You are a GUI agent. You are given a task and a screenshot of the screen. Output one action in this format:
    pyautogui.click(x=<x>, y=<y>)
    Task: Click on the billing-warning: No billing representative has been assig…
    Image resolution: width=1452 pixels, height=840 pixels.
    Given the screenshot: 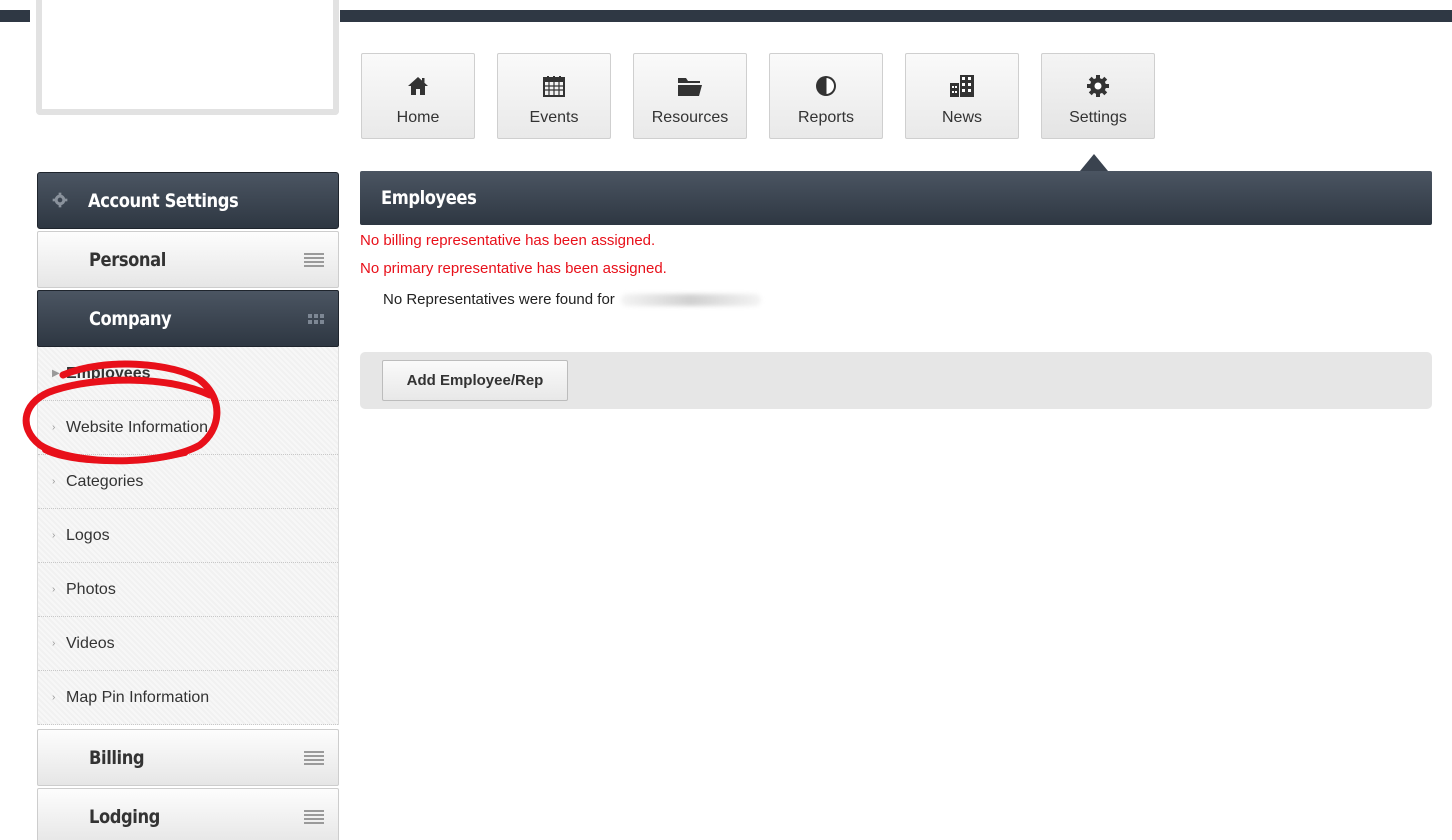 What is the action you would take?
    pyautogui.click(x=508, y=240)
    